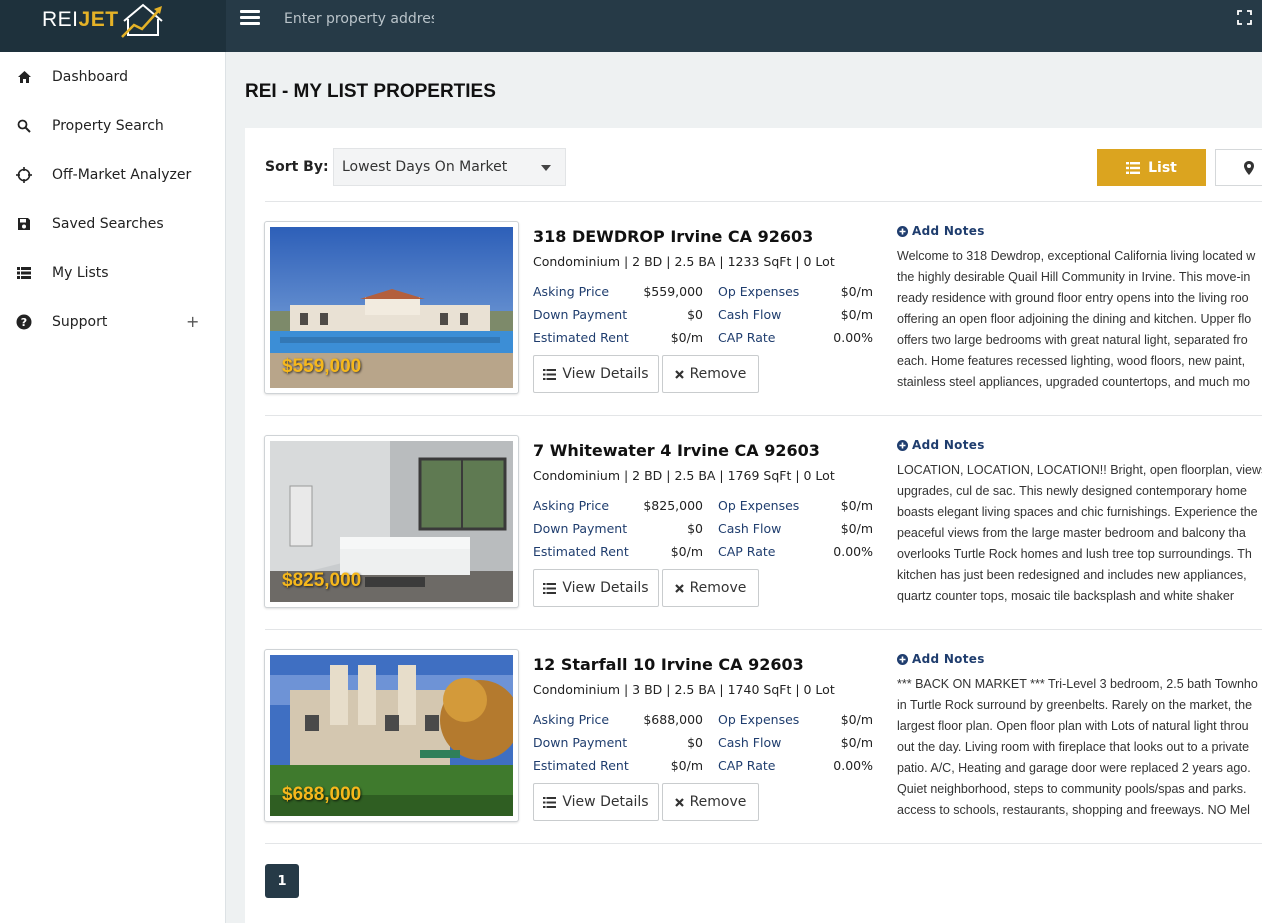 The width and height of the screenshot is (1262, 923). What do you see at coordinates (24, 224) in the screenshot?
I see `floppy-disk-icon` at bounding box center [24, 224].